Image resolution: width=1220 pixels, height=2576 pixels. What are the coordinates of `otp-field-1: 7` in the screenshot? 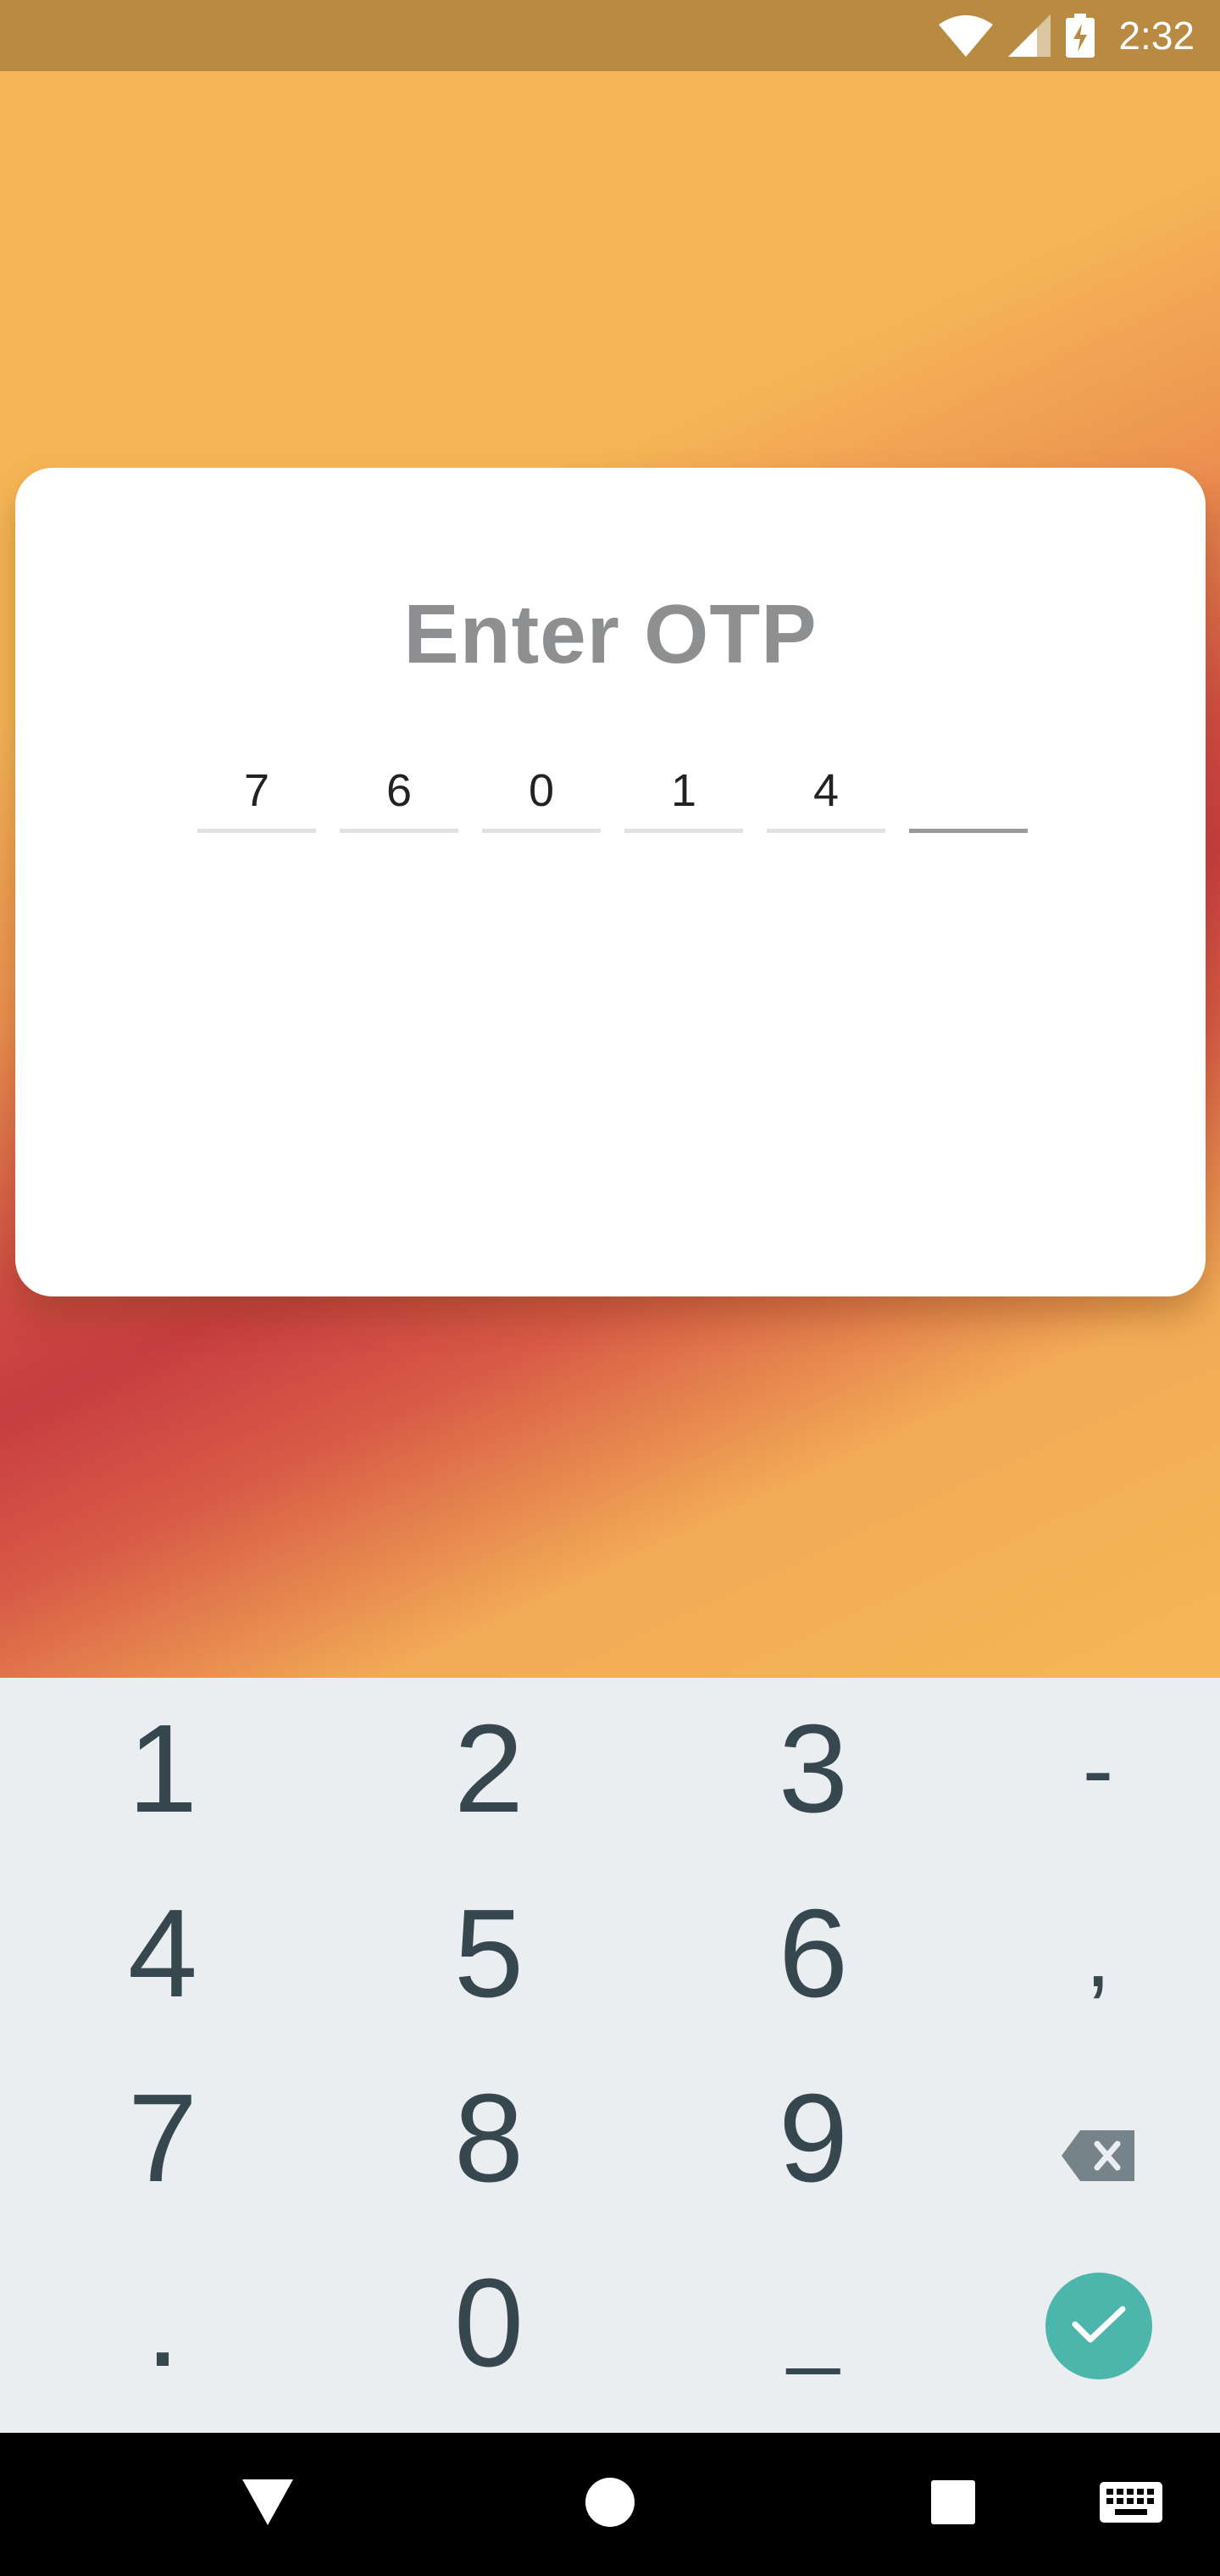 It's located at (256, 798).